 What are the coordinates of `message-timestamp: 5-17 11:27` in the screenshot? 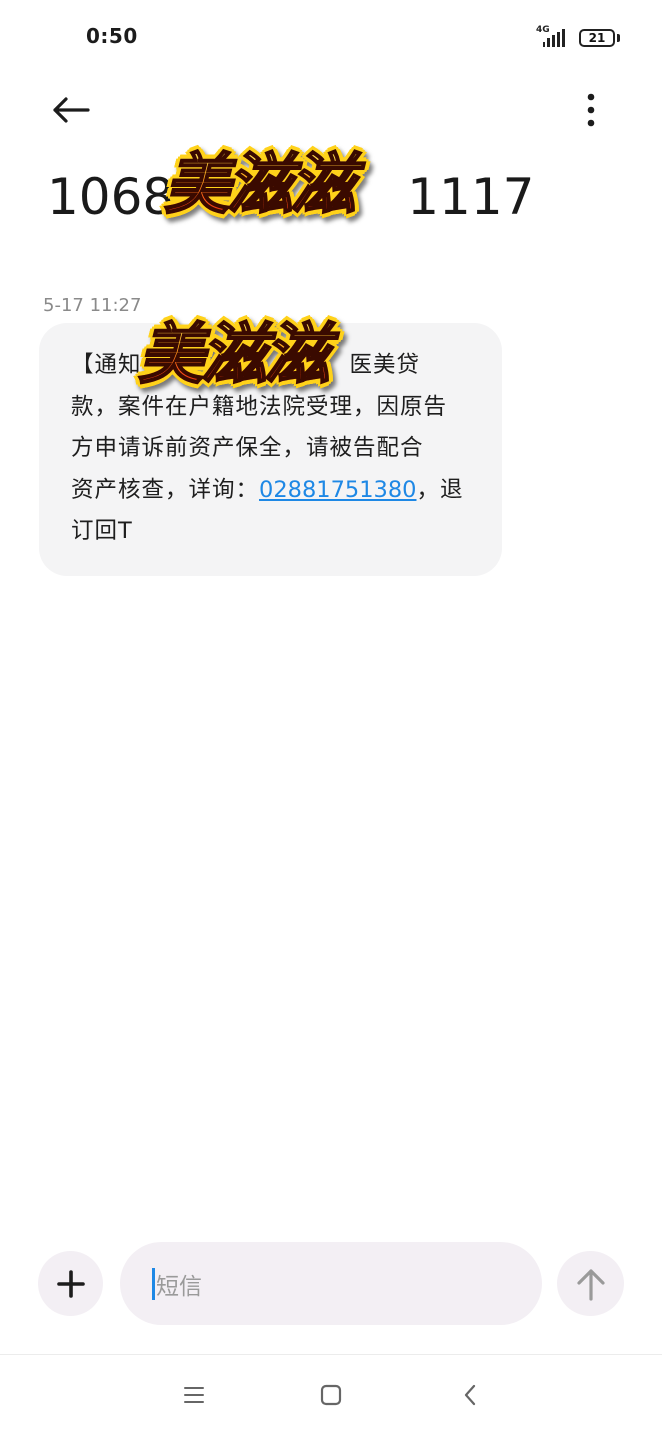 It's located at (92, 305).